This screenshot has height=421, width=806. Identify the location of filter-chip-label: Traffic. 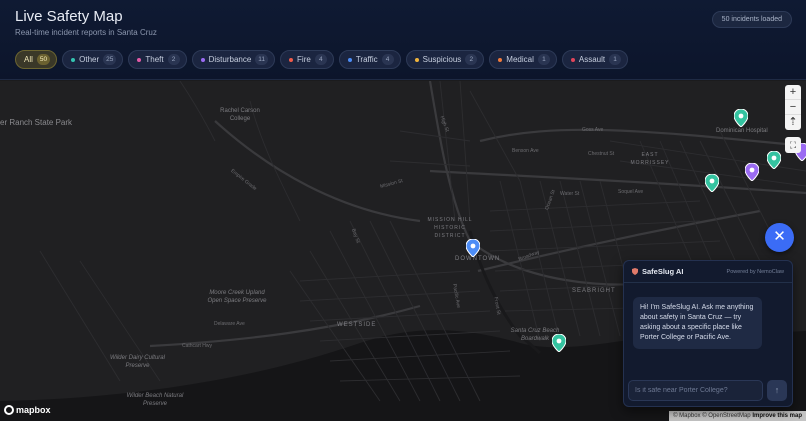
(366, 59).